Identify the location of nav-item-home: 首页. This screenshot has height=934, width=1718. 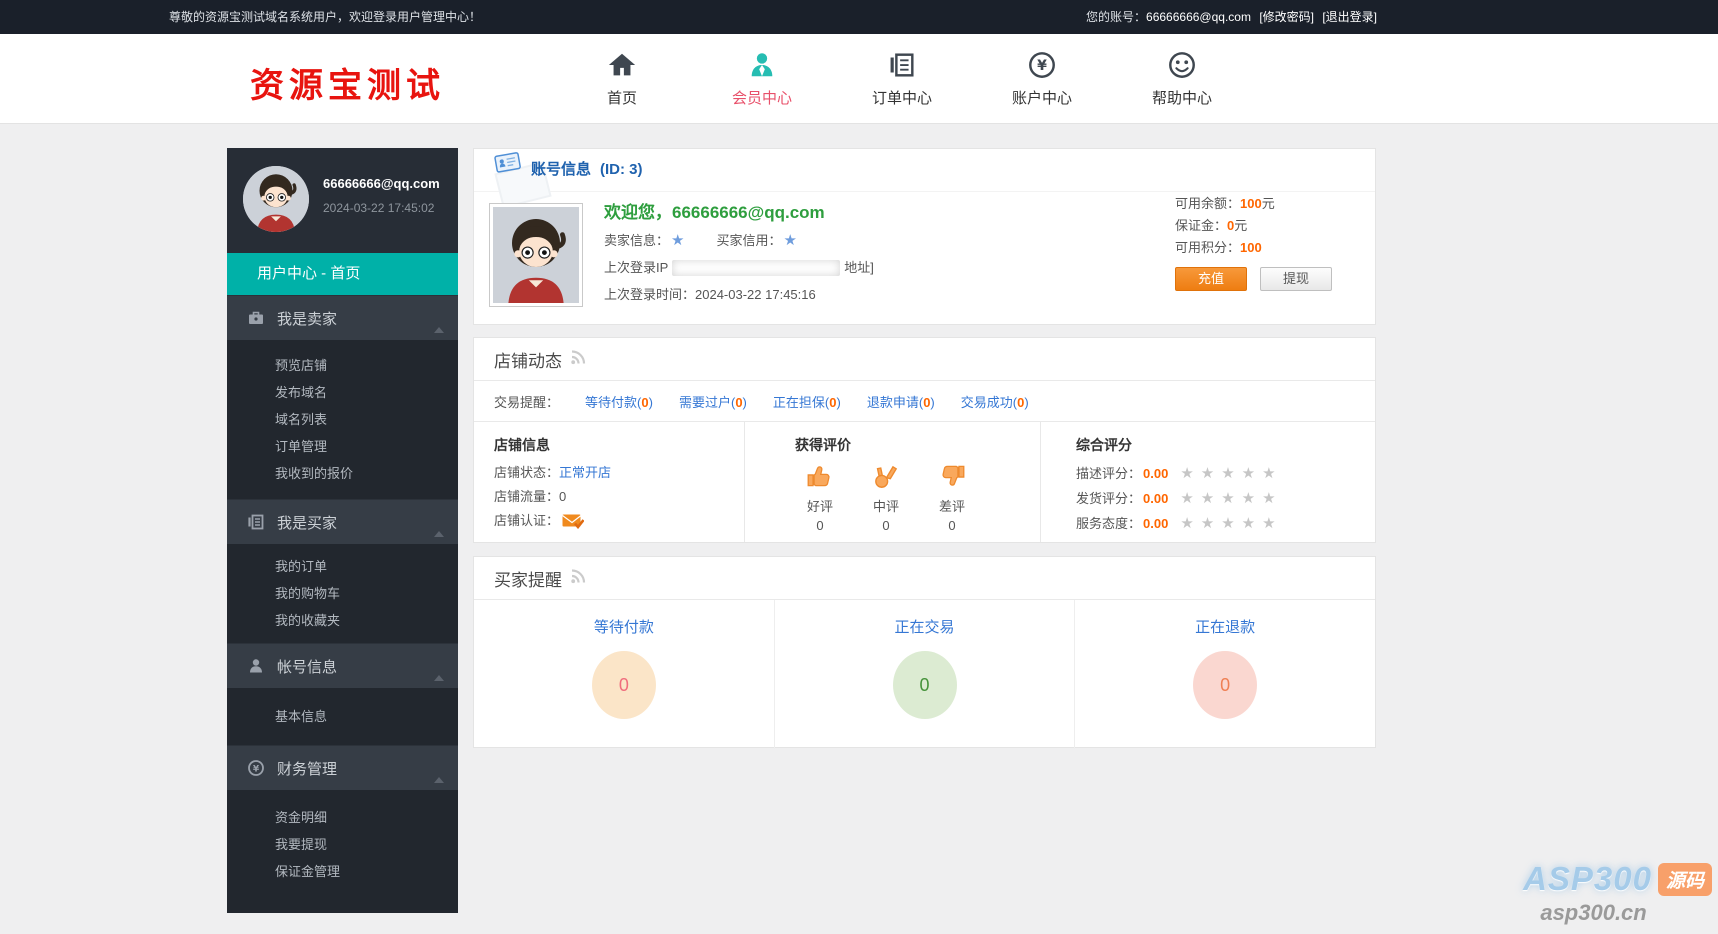
(622, 79).